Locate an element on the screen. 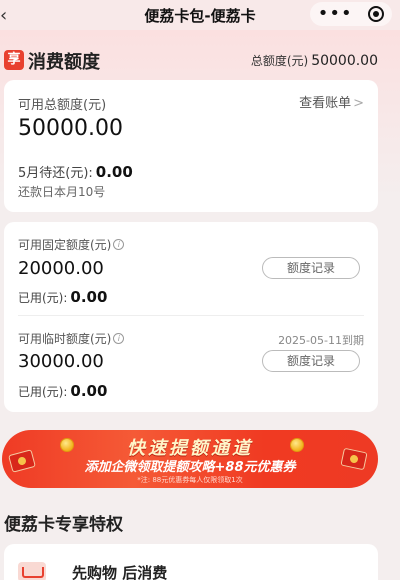  total-limit-label: 总额度(元) is located at coordinates (279, 61).